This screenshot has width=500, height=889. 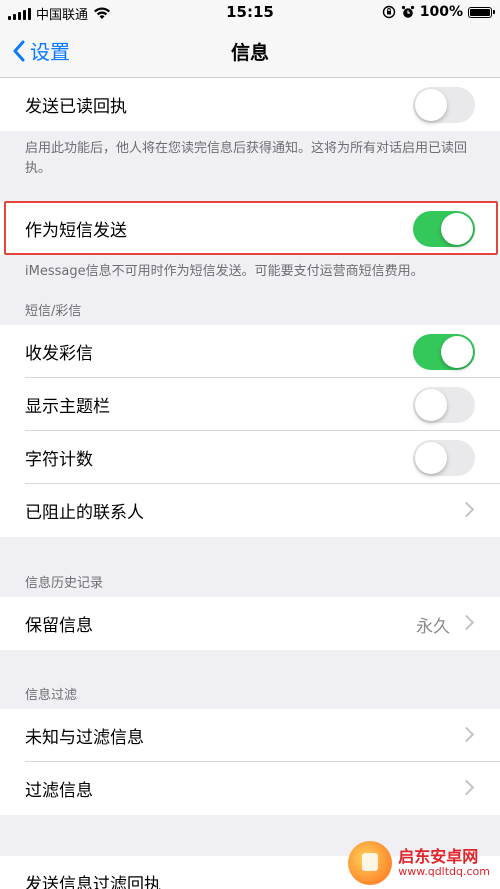 What do you see at coordinates (444, 105) in the screenshot?
I see `read-receipts-toggle` at bounding box center [444, 105].